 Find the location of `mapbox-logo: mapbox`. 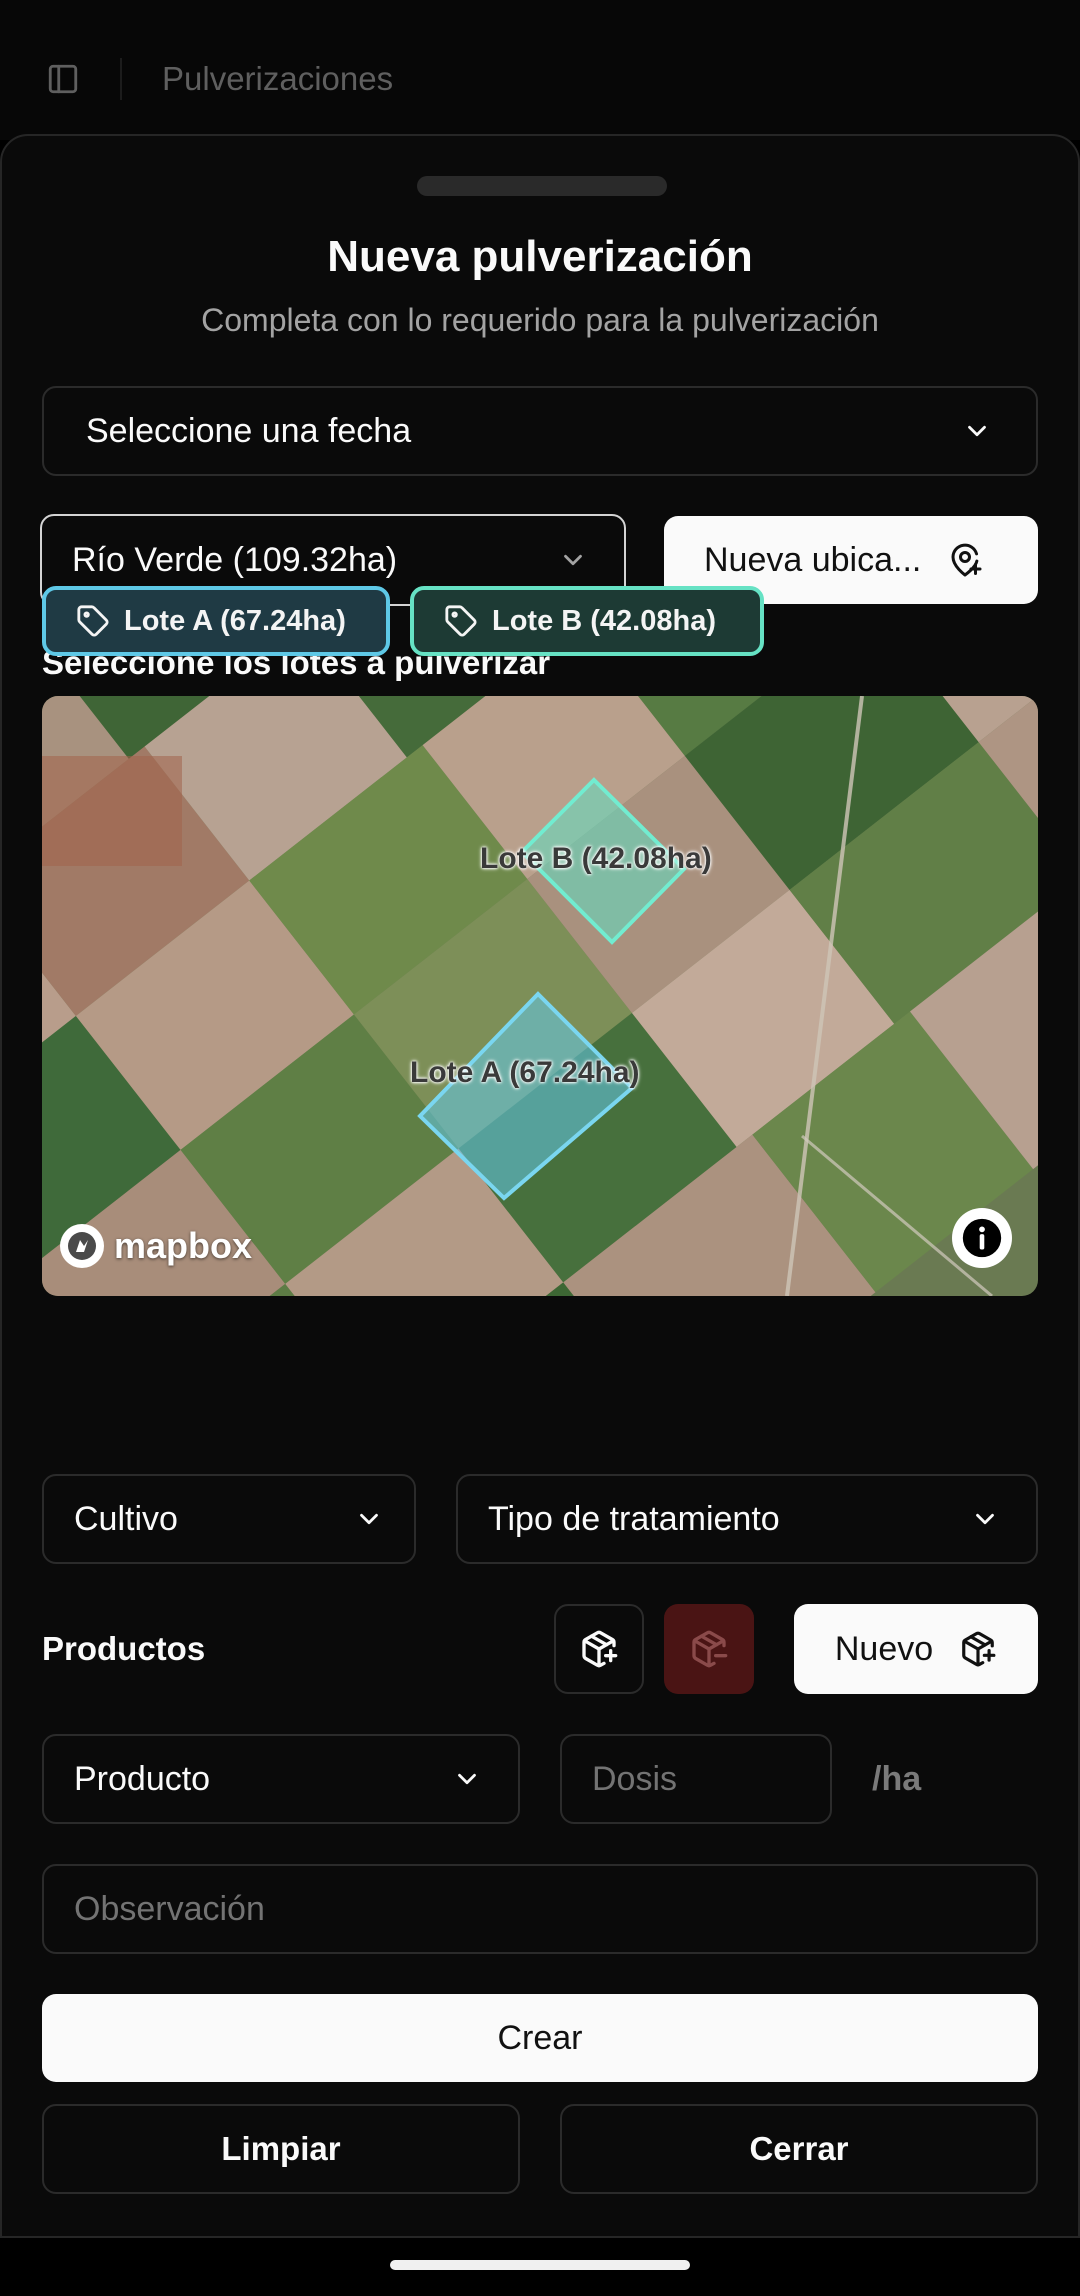

mapbox-logo: mapbox is located at coordinates (155, 1246).